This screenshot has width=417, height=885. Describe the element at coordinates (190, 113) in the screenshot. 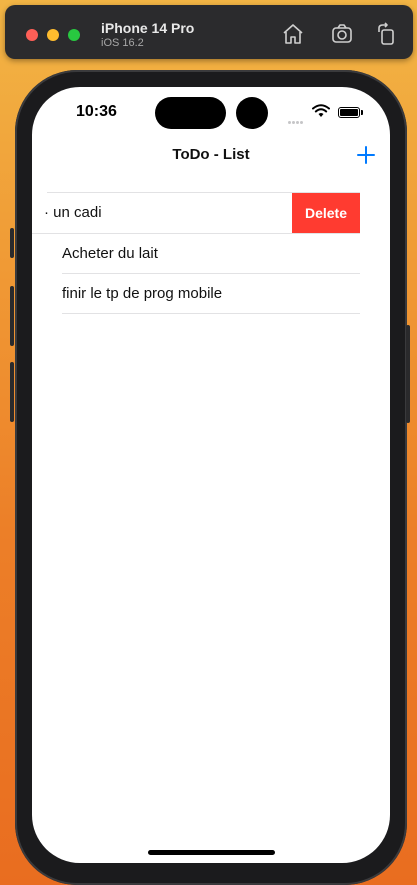

I see `dynamic-island` at that location.